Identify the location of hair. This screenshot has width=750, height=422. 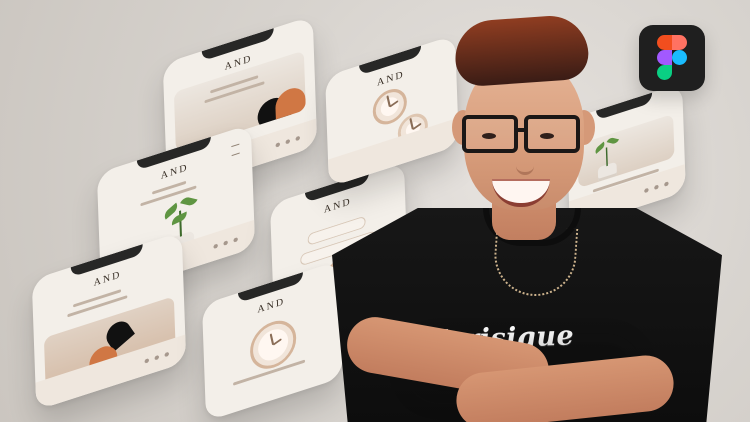
(521, 50).